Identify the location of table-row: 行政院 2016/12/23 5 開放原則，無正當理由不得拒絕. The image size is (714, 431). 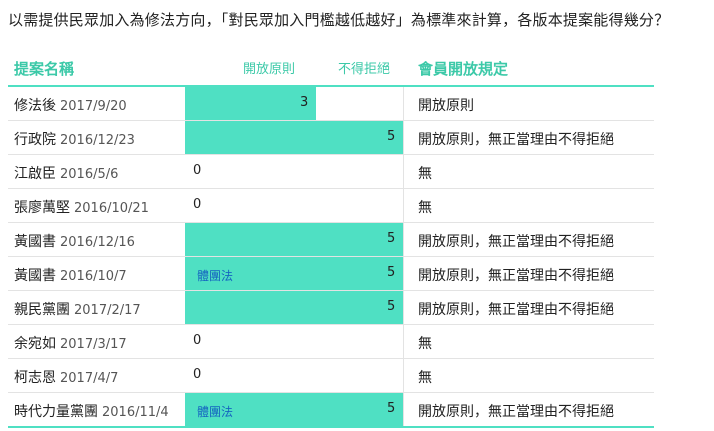
(331, 138).